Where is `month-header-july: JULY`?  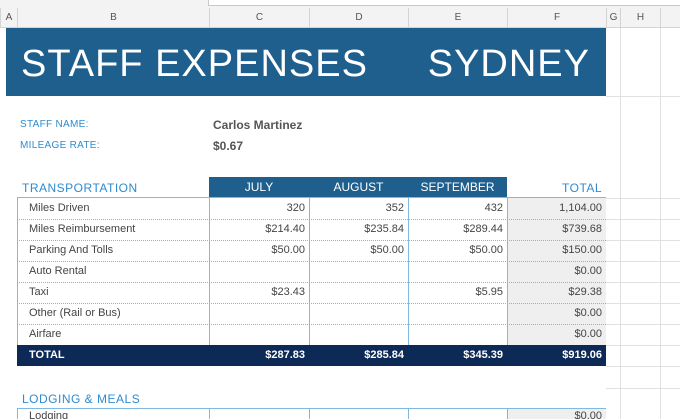 month-header-july: JULY is located at coordinates (259, 187).